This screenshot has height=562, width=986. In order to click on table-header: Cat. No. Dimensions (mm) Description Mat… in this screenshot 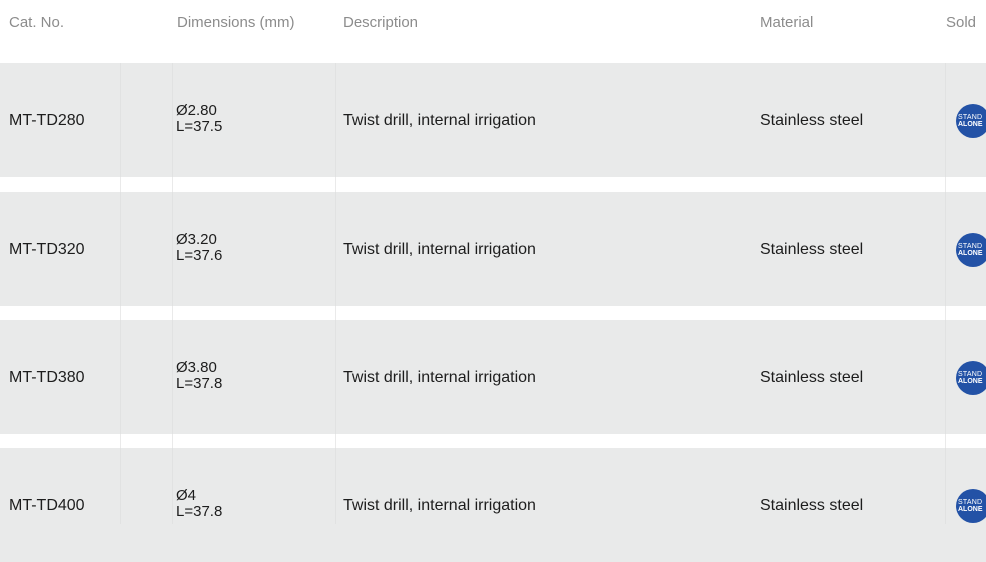, I will do `click(493, 24)`.